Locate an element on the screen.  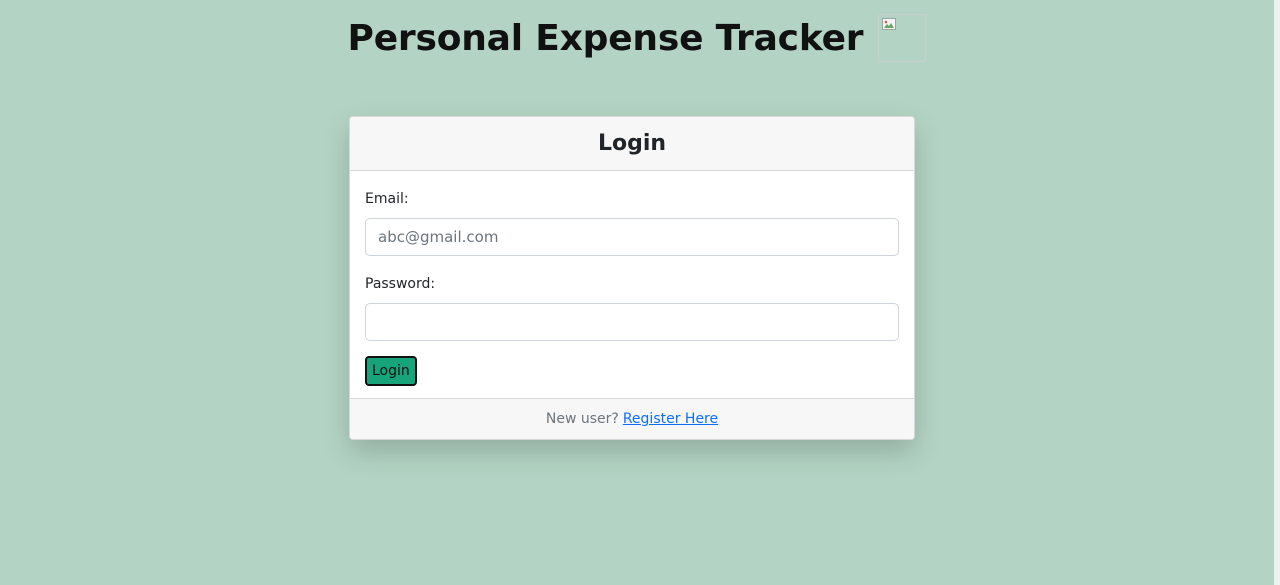
register-link: Register Here is located at coordinates (670, 419).